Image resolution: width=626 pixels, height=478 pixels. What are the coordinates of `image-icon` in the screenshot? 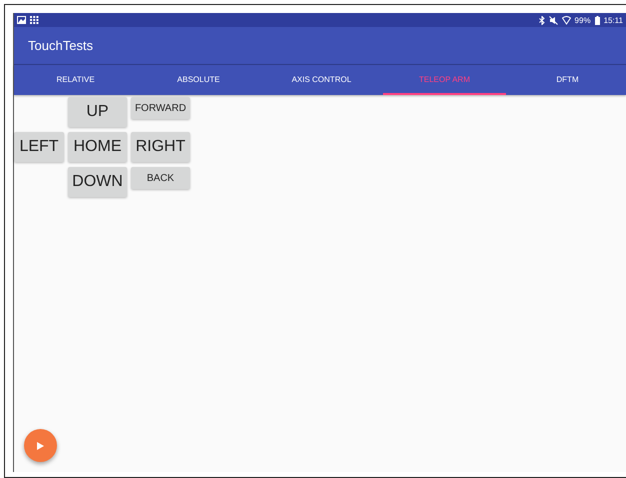 It's located at (21, 20).